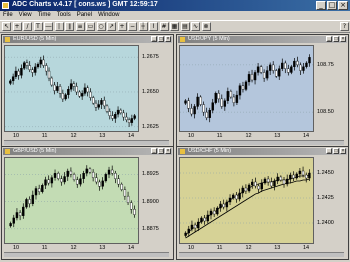  What do you see at coordinates (64, 15) in the screenshot?
I see `menu-tools: Tools` at bounding box center [64, 15].